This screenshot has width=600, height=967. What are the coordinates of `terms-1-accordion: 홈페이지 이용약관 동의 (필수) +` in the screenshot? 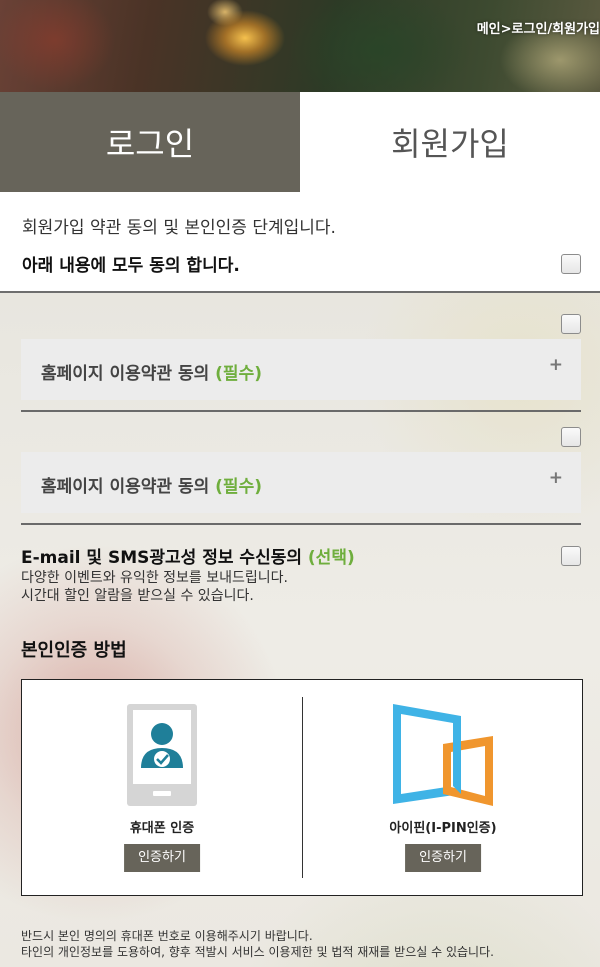 It's located at (301, 369).